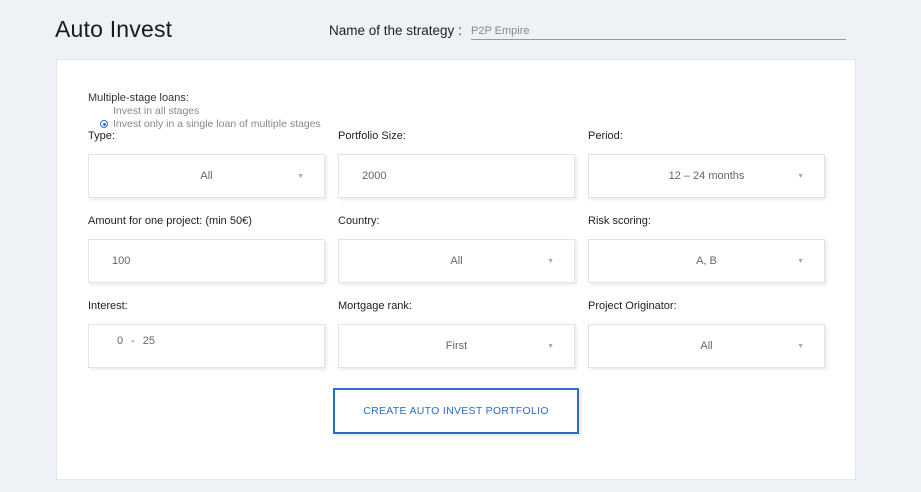 This screenshot has width=921, height=492. I want to click on strategy-name-label: Name of the strategy :, so click(395, 30).